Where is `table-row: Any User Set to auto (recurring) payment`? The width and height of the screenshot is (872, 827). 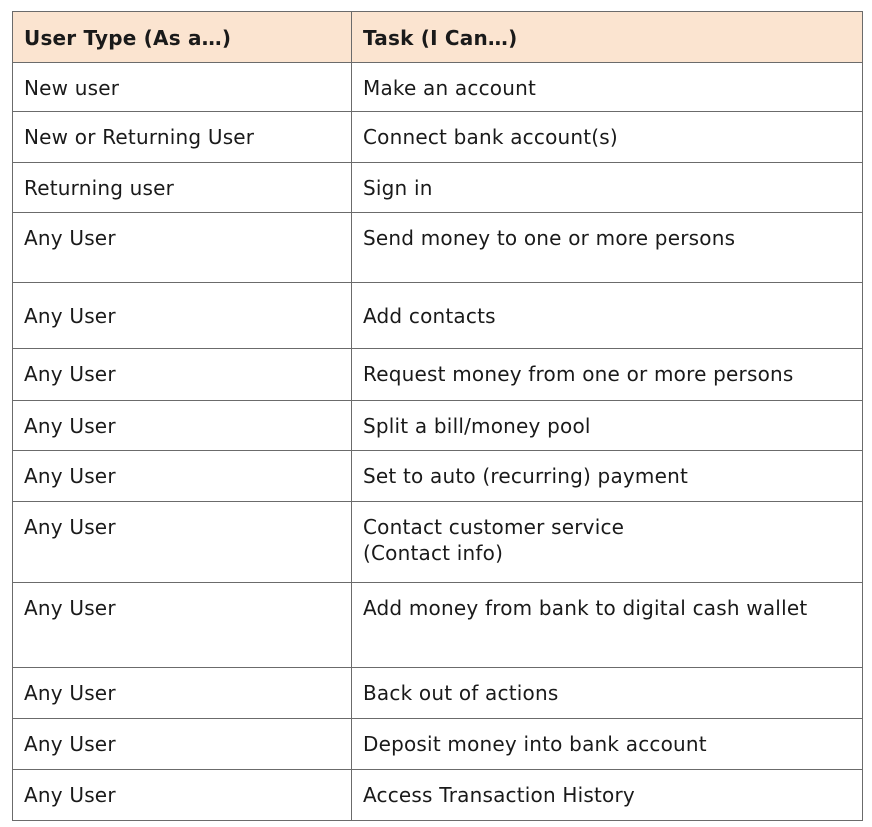
table-row: Any User Set to auto (recurring) payment is located at coordinates (437, 476).